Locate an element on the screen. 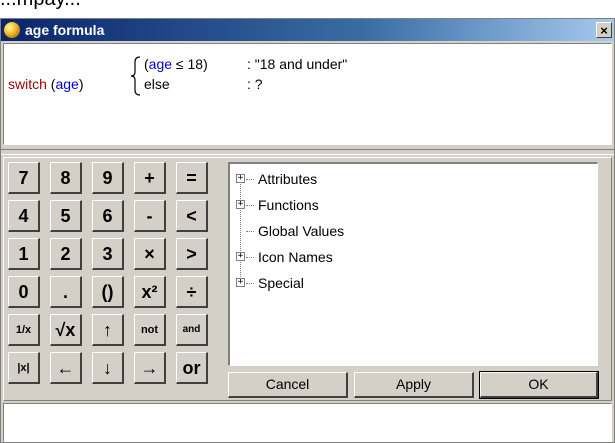  key-right-arrow: → is located at coordinates (150, 368).